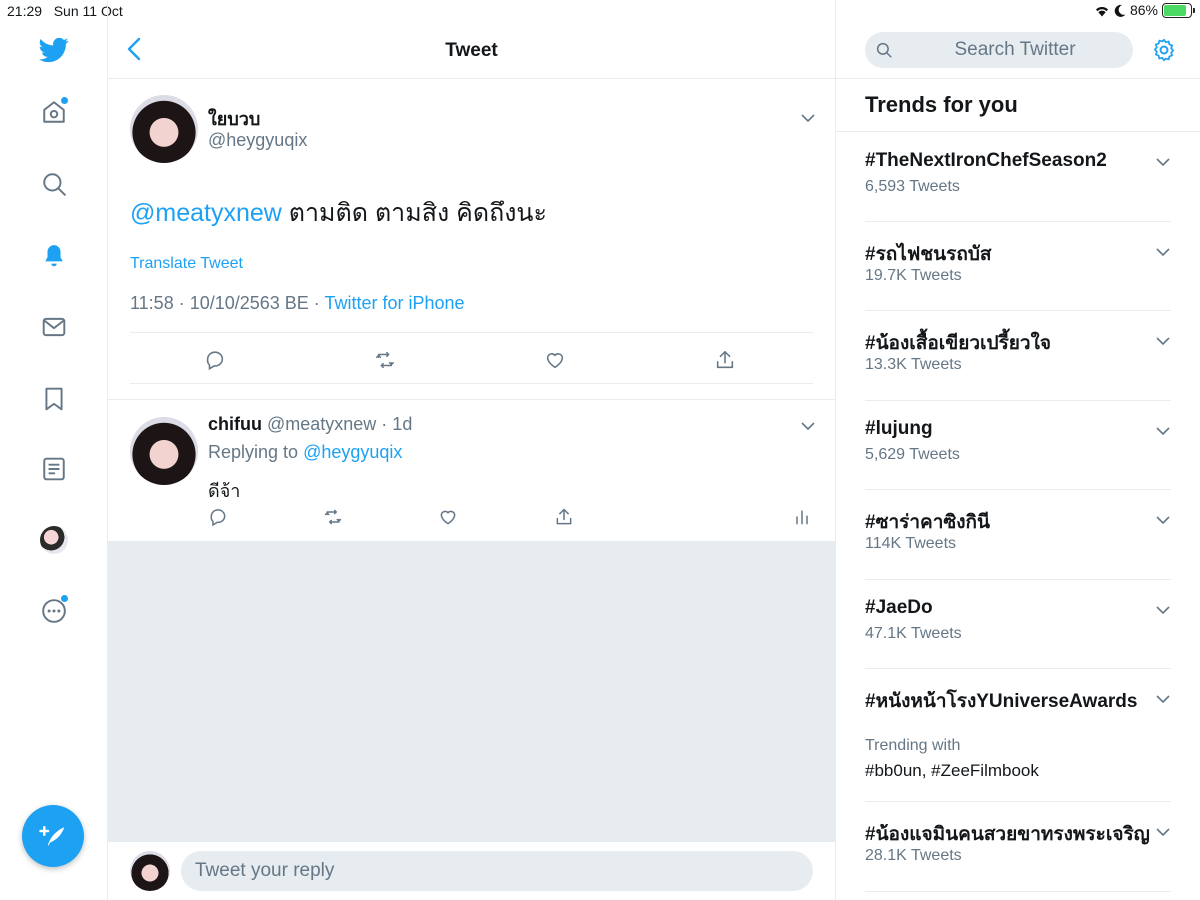 The height and width of the screenshot is (900, 1200). I want to click on trend-name: #รถไฟชนรถบัส, so click(928, 254).